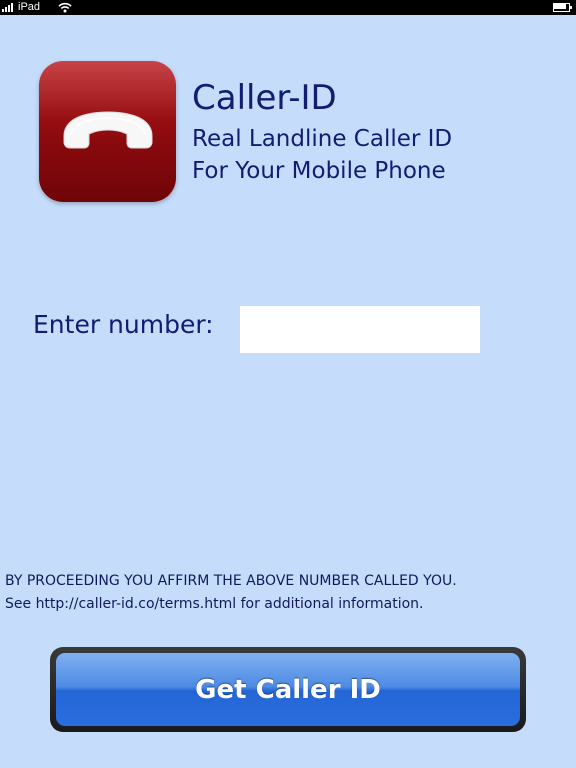 The height and width of the screenshot is (768, 576). Describe the element at coordinates (65, 9) in the screenshot. I see `wifi-icon` at that location.